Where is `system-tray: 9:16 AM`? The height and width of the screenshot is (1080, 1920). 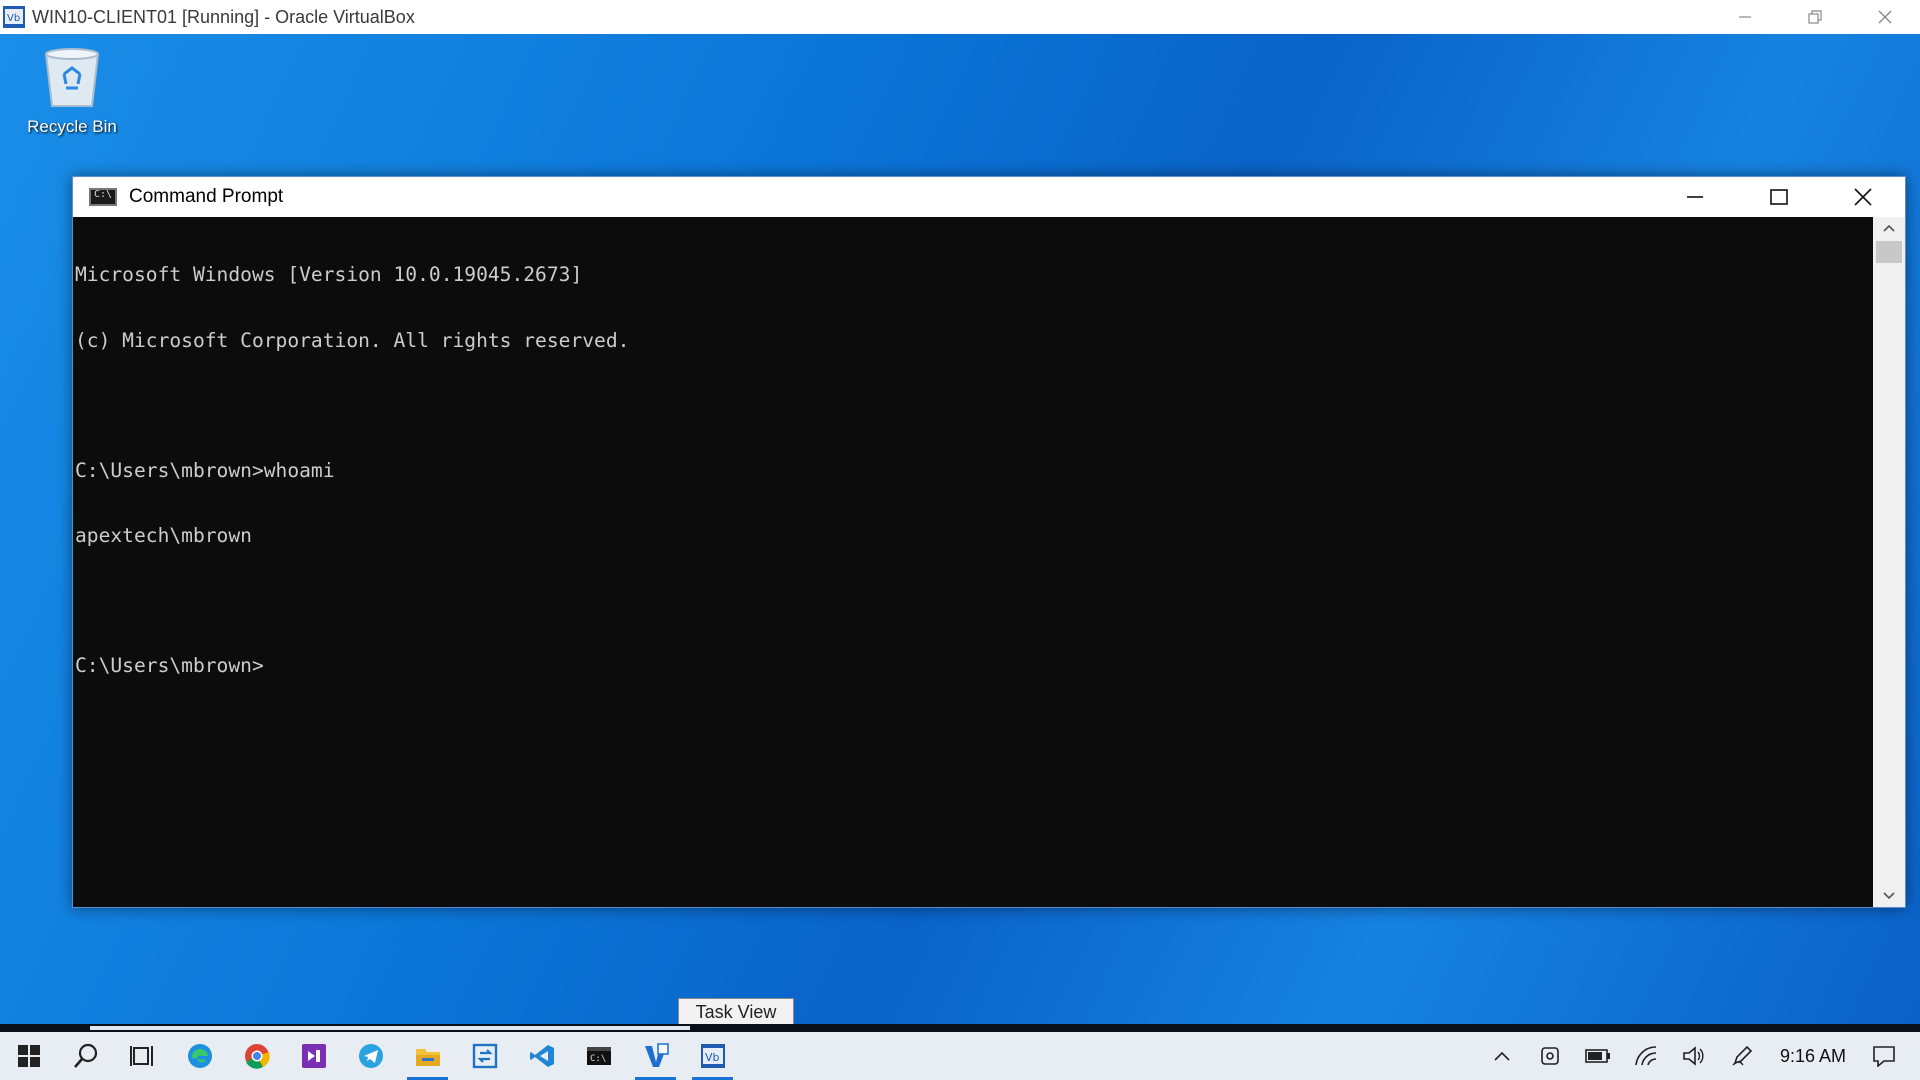
system-tray: 9:16 AM is located at coordinates (1699, 1056).